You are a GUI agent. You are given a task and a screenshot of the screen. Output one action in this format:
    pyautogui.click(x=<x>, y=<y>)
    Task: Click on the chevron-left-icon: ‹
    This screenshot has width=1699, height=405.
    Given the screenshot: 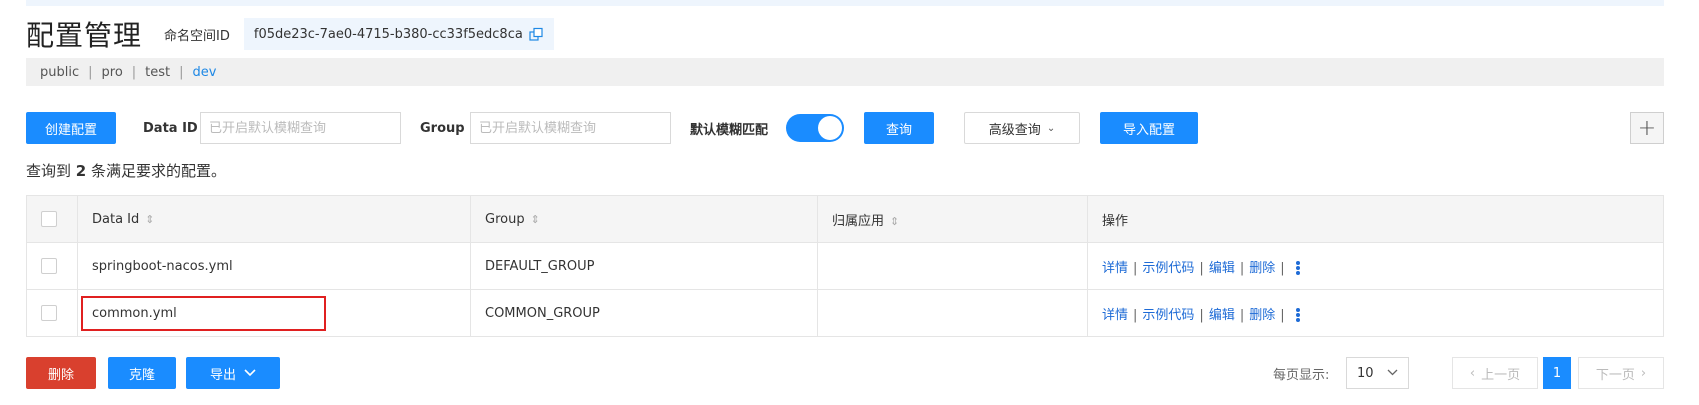 What is the action you would take?
    pyautogui.click(x=1472, y=373)
    